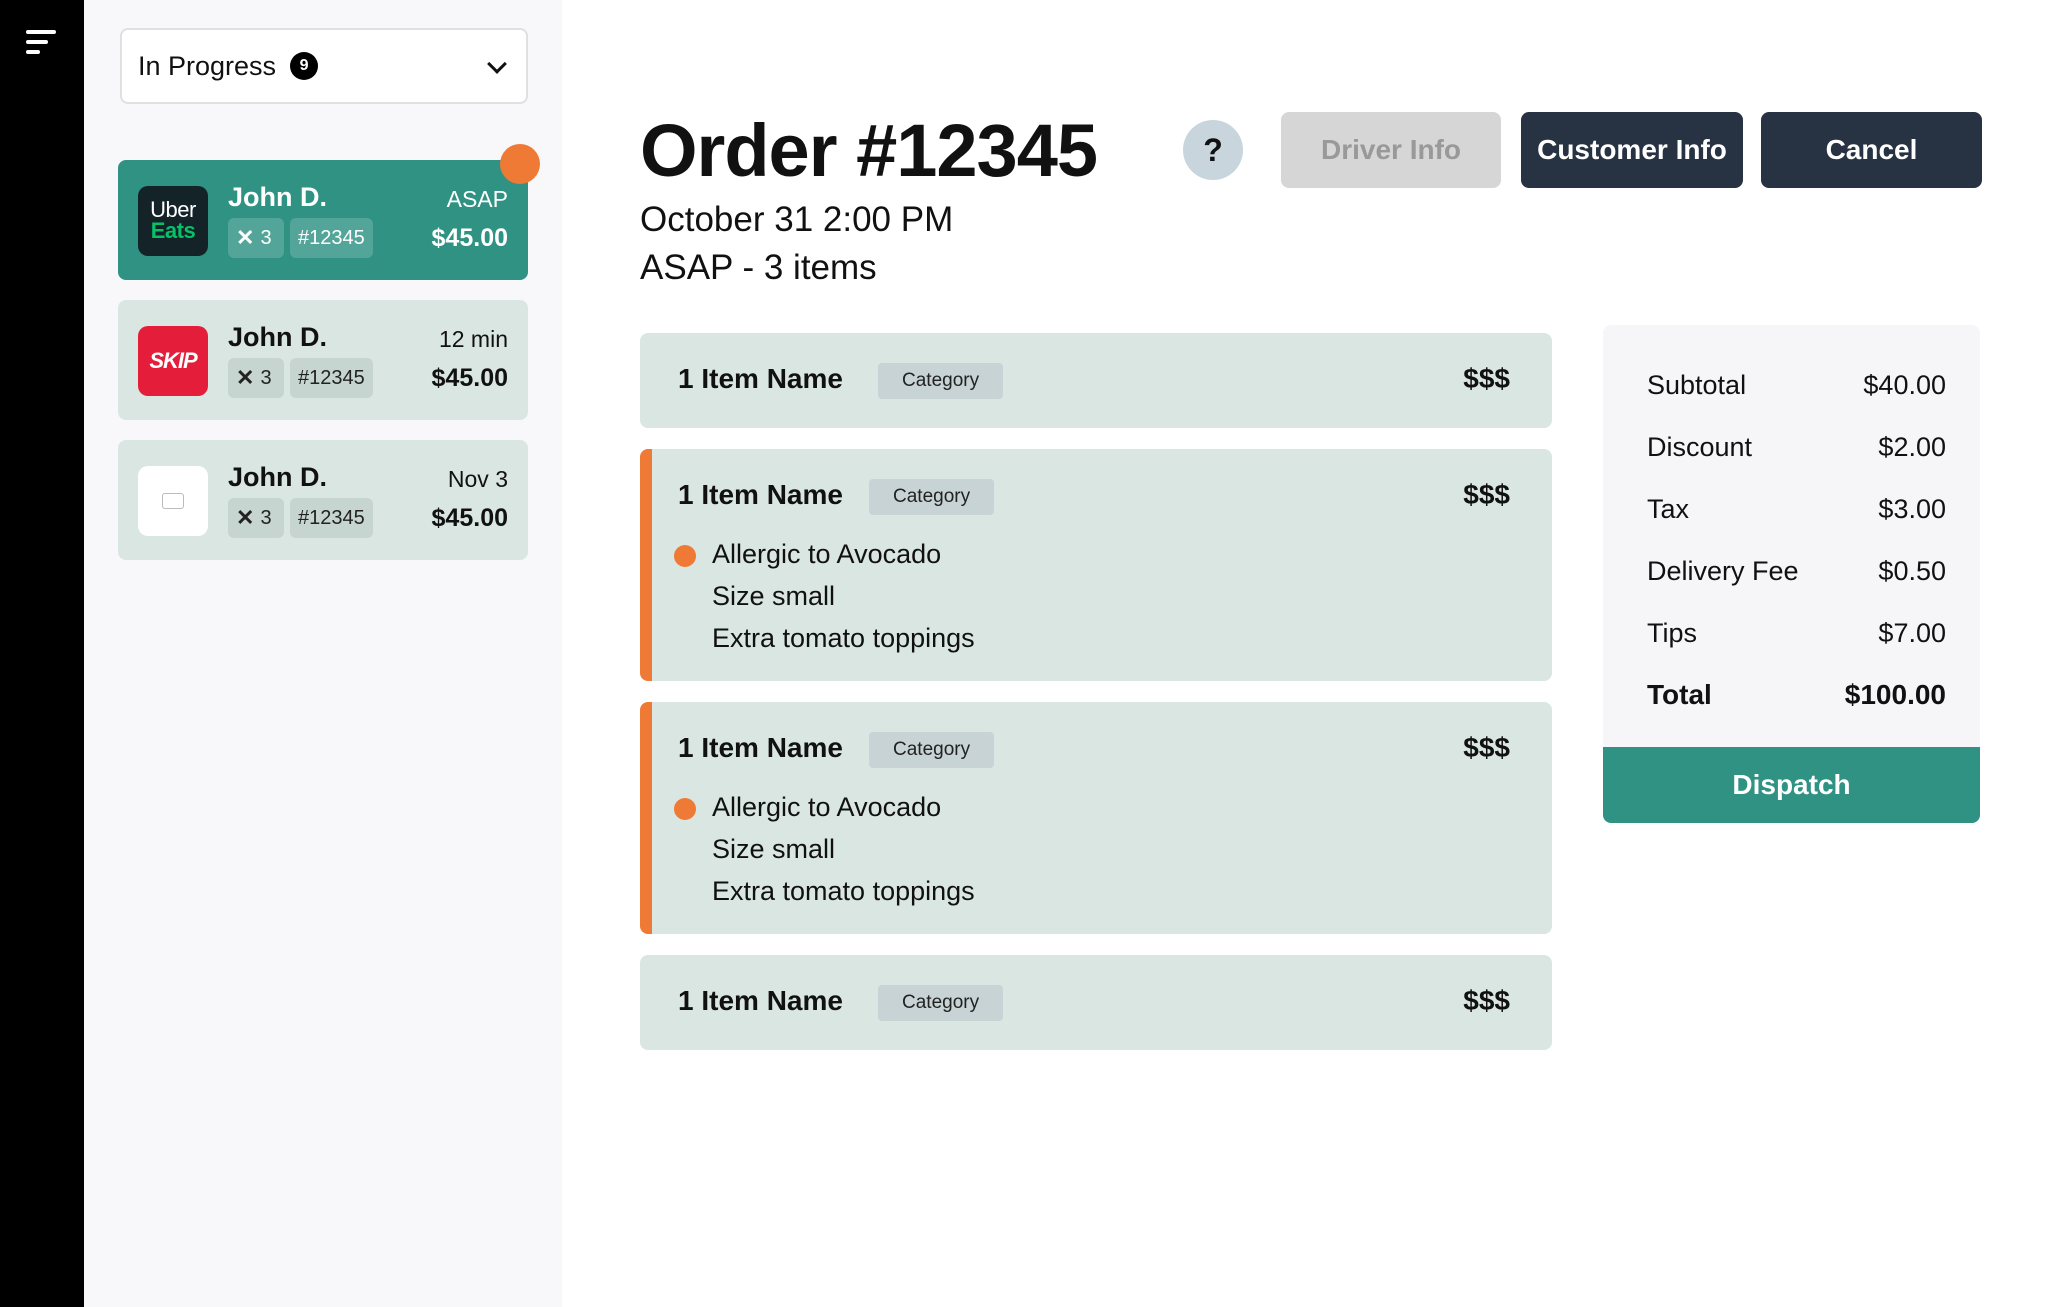 The width and height of the screenshot is (2048, 1307). I want to click on status-filter-label: In Progress, so click(207, 65).